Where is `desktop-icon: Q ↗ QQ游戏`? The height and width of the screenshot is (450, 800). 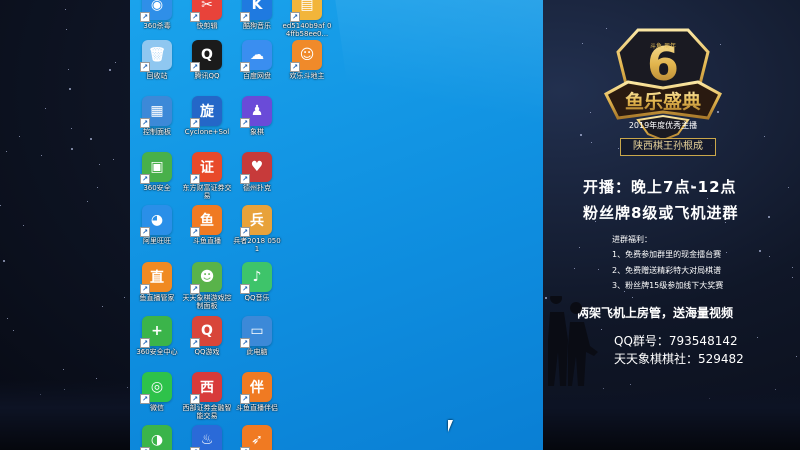 desktop-icon: Q ↗ QQ游戏 is located at coordinates (207, 336).